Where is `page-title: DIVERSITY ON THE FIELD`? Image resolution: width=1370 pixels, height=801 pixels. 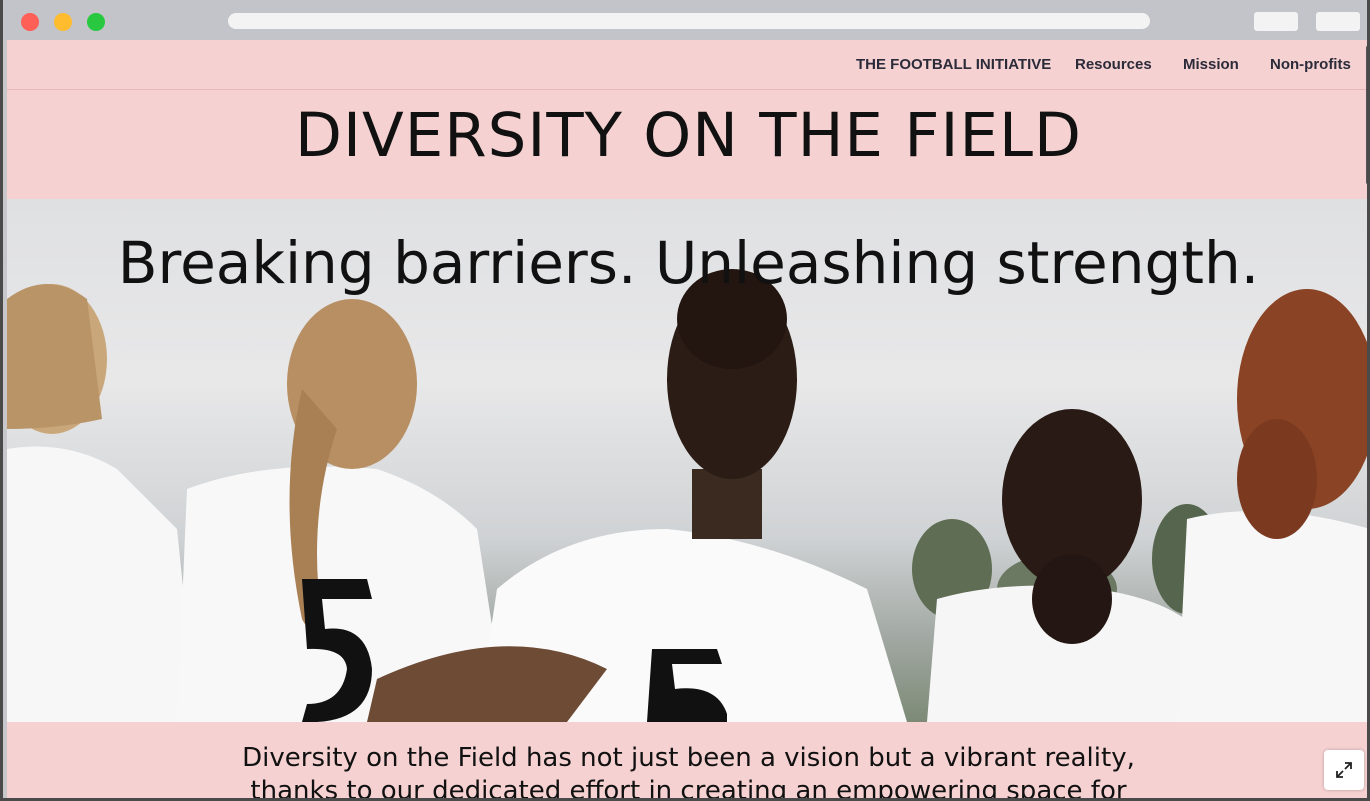
page-title: DIVERSITY ON THE FIELD is located at coordinates (688, 135).